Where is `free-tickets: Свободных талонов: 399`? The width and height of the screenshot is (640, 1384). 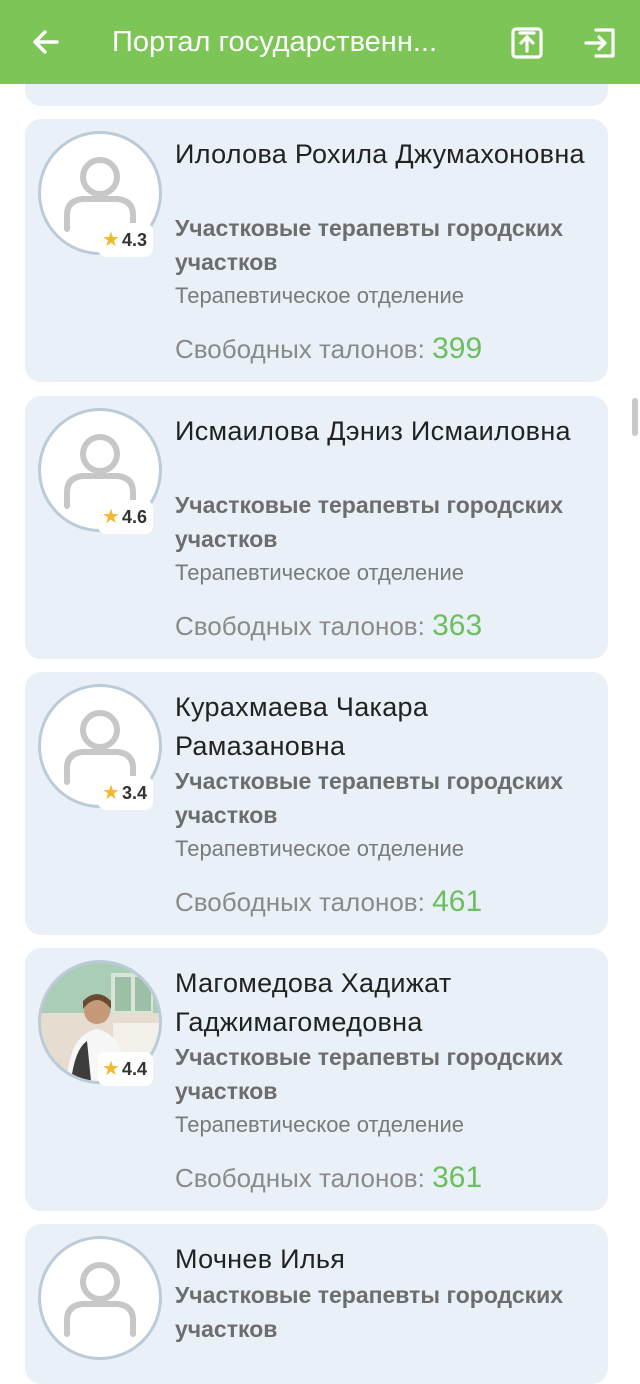
free-tickets: Свободных талонов: 399 is located at coordinates (385, 349).